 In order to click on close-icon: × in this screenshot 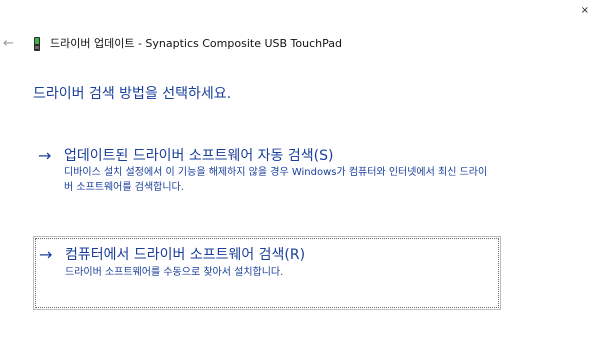, I will do `click(585, 10)`.